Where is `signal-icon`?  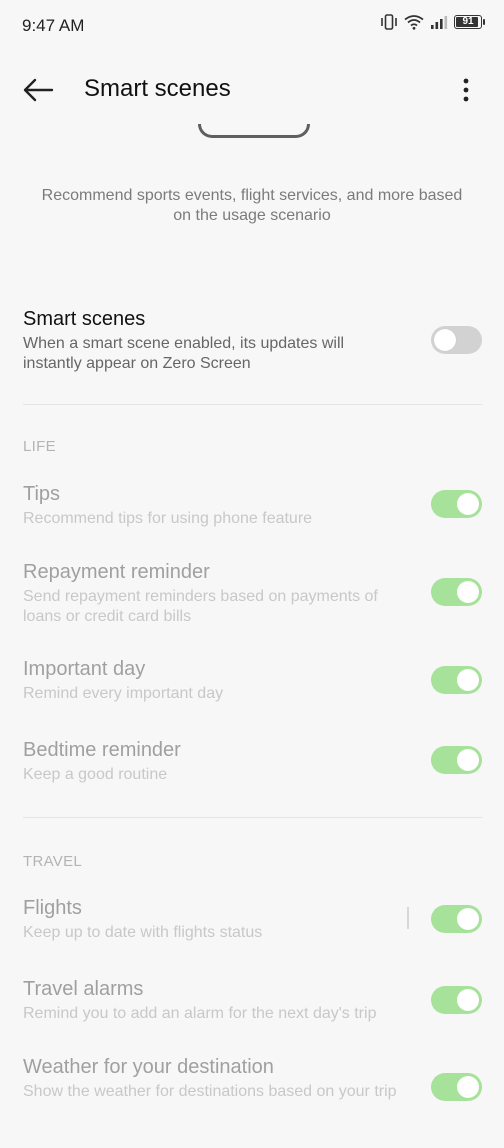
signal-icon is located at coordinates (439, 22).